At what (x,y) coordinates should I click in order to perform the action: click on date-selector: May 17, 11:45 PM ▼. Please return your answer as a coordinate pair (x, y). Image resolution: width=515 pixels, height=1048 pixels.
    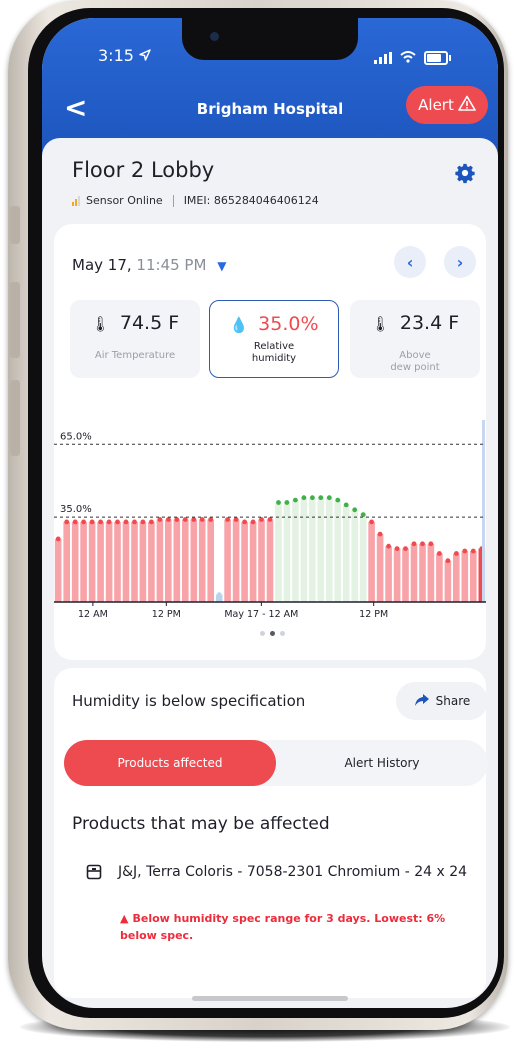
    Looking at the image, I should click on (149, 265).